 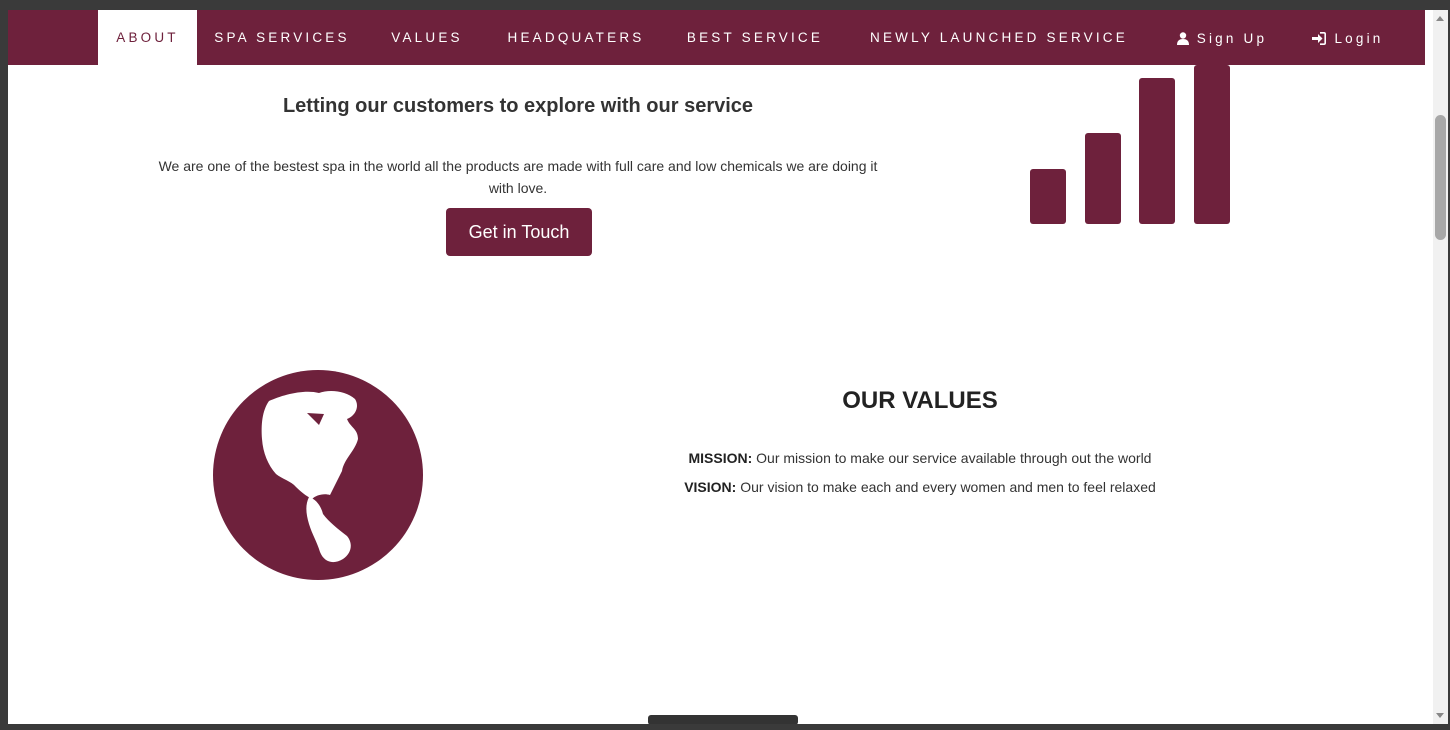 I want to click on signup-label: Sign Up, so click(x=1232, y=38).